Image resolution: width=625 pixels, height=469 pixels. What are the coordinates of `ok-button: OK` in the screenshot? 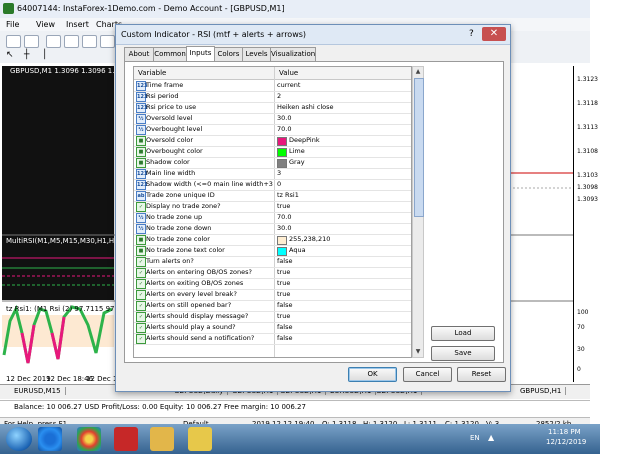 It's located at (372, 374).